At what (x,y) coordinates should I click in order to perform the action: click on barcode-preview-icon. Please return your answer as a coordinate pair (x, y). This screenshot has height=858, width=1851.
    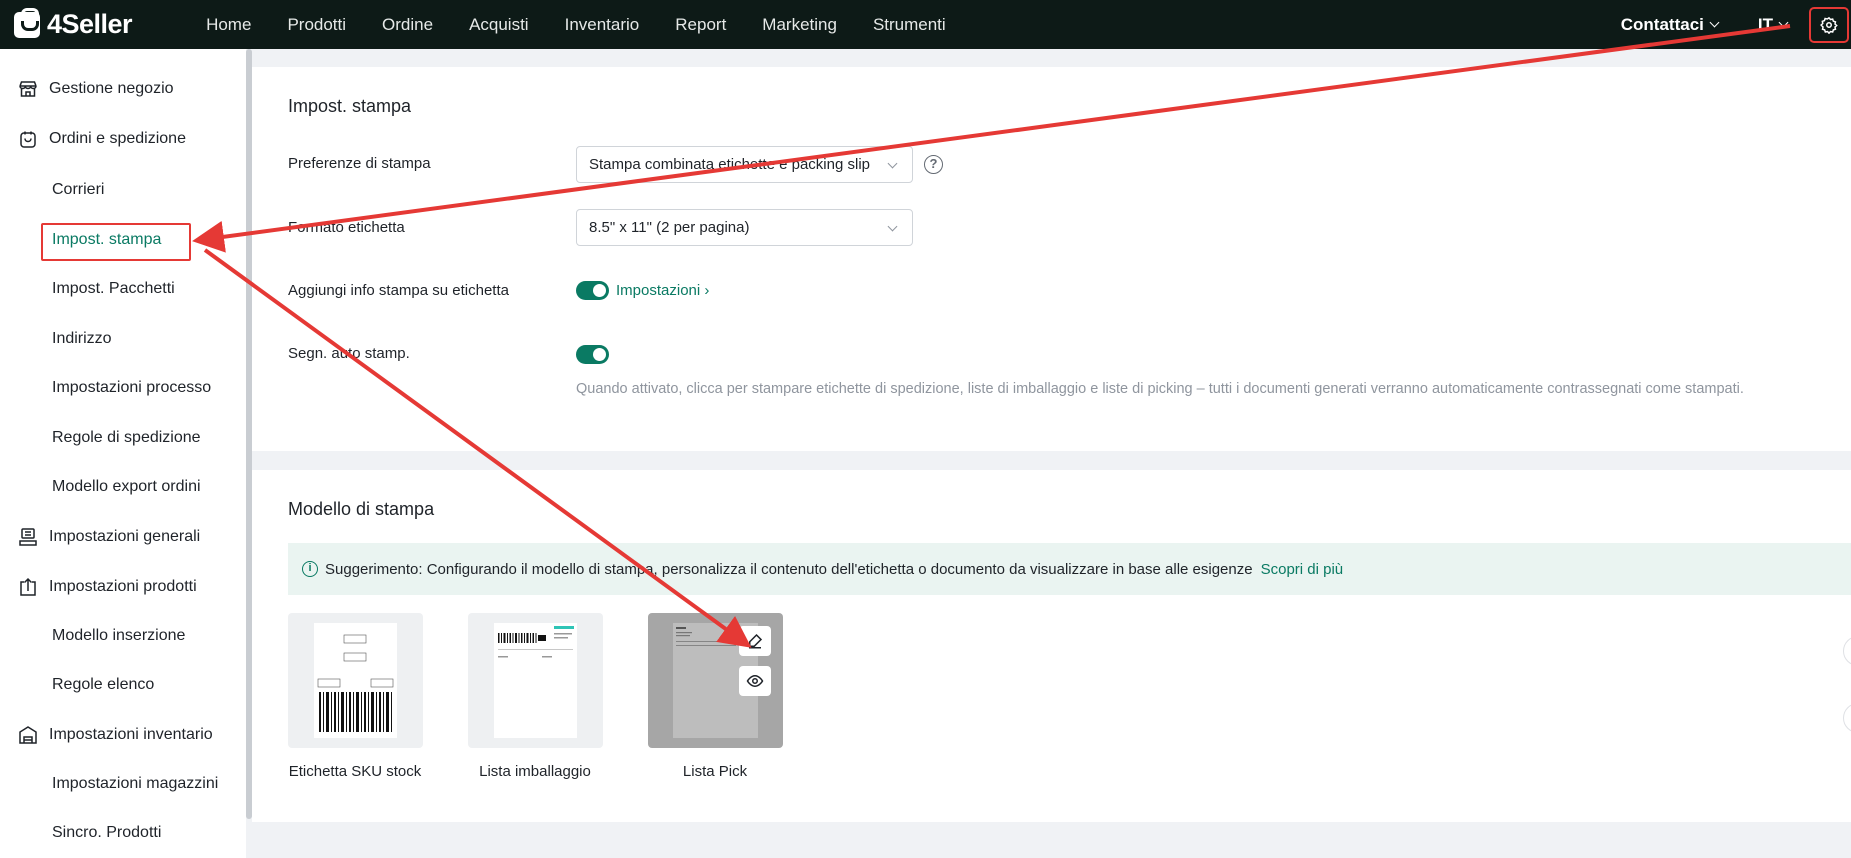
    Looking at the image, I should click on (355, 683).